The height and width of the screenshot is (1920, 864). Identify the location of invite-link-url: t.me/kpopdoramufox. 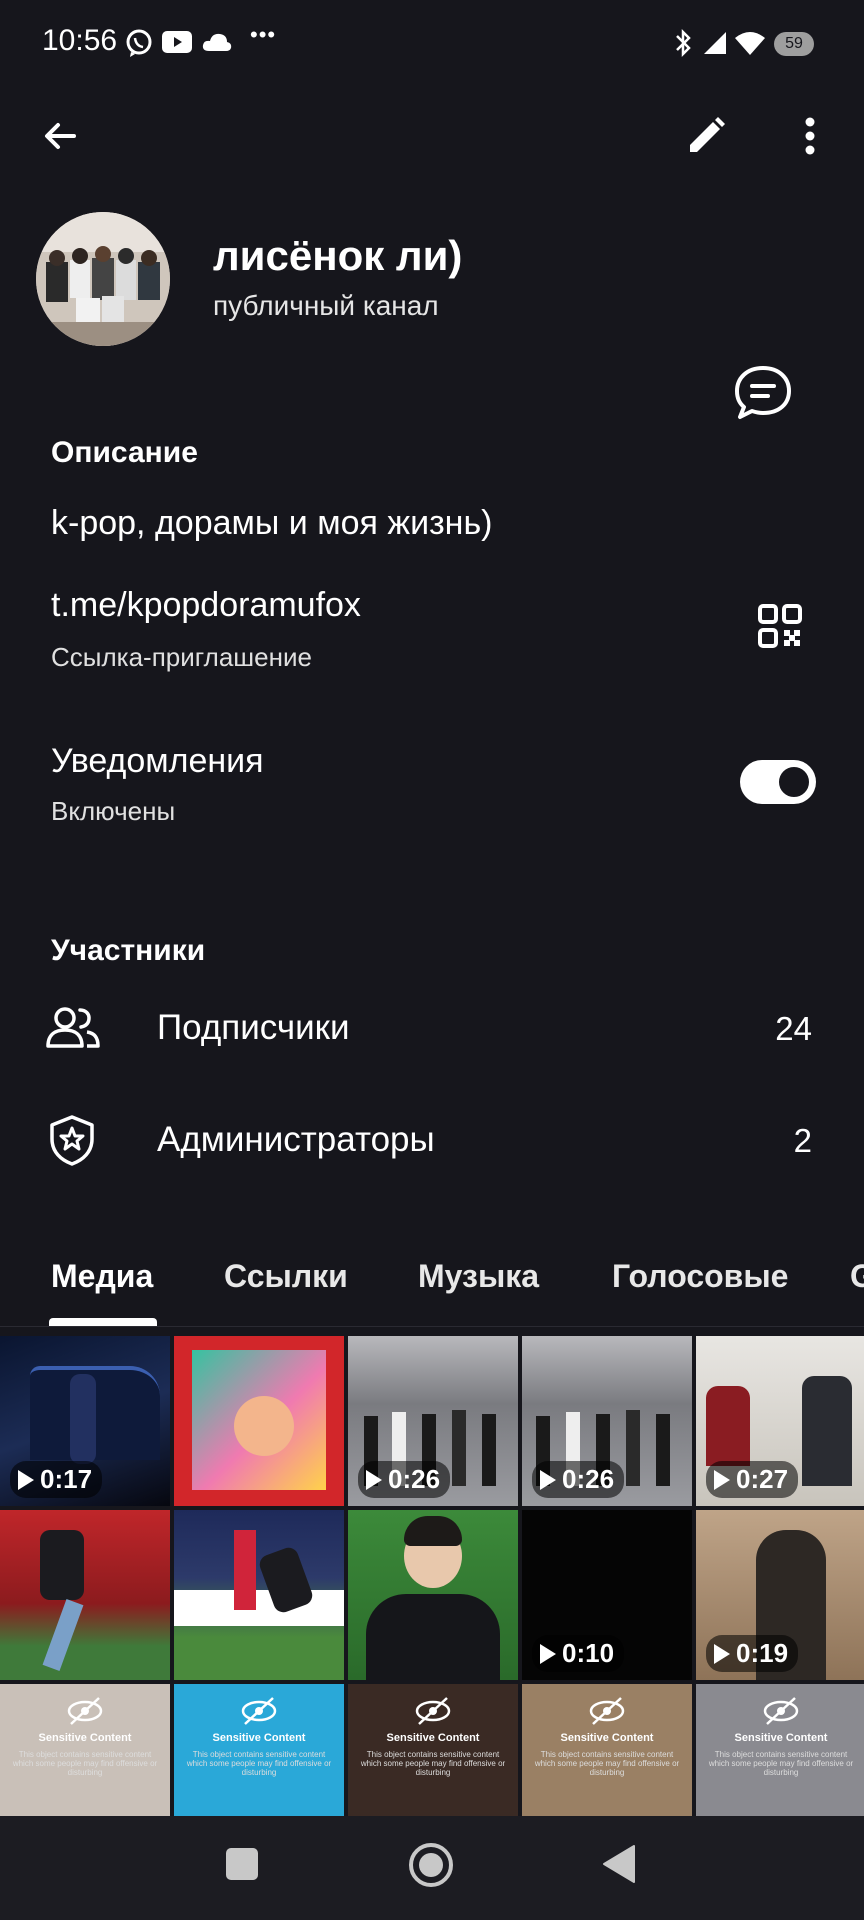
(206, 605).